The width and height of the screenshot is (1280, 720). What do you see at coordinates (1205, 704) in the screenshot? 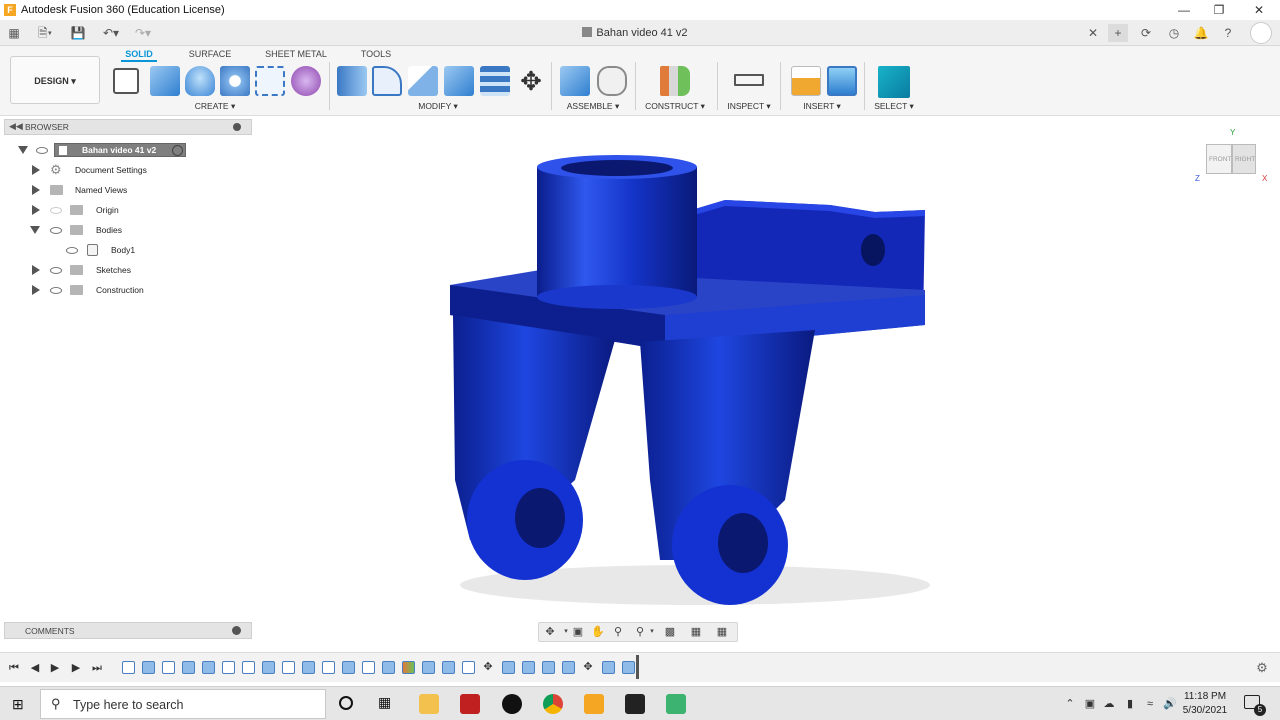
I see `taskbar-clock: 11:18 PM 5/30/2021` at bounding box center [1205, 704].